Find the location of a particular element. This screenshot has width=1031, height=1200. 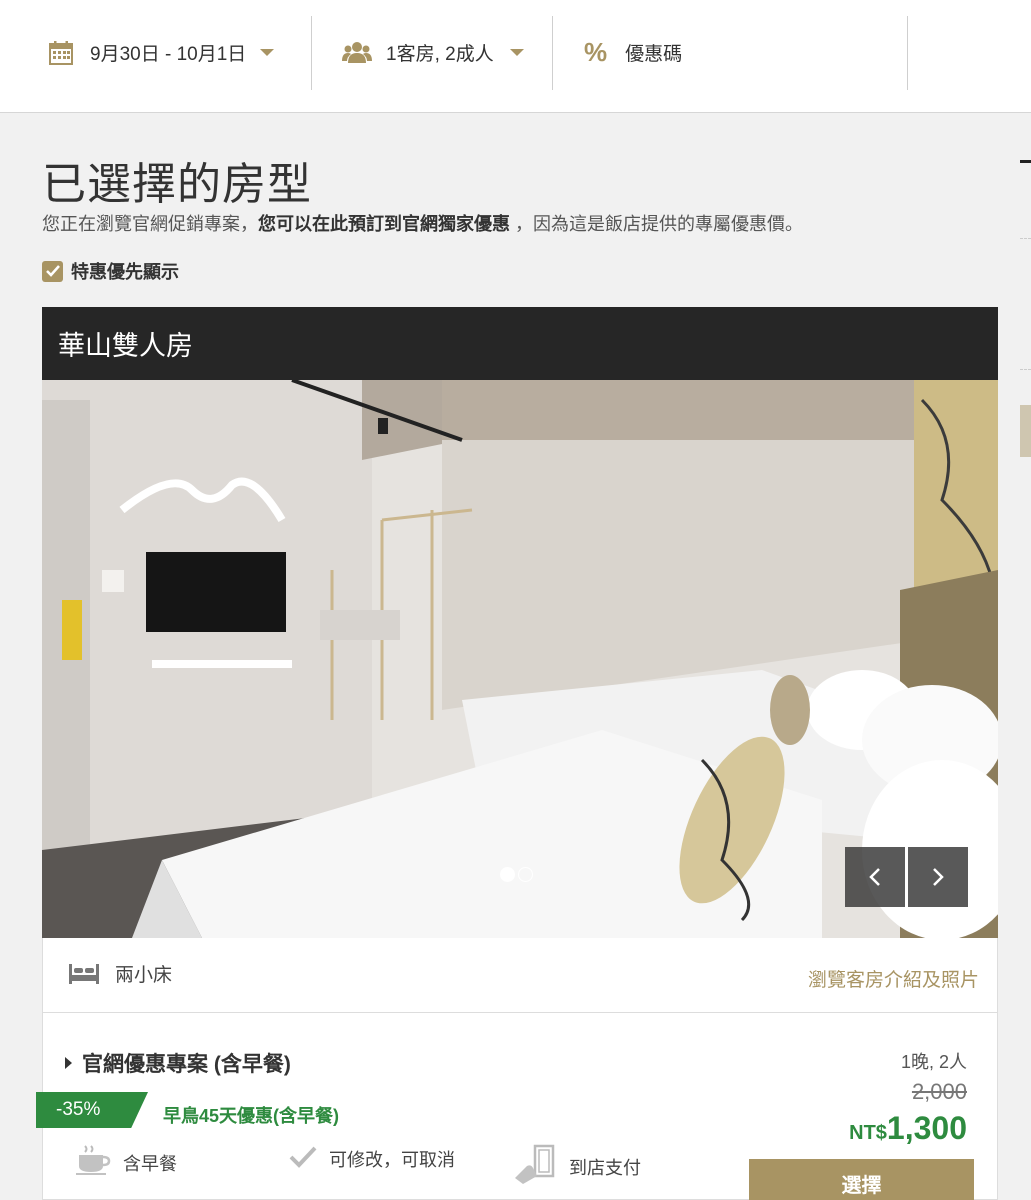

checkmark-icon is located at coordinates (303, 1158).